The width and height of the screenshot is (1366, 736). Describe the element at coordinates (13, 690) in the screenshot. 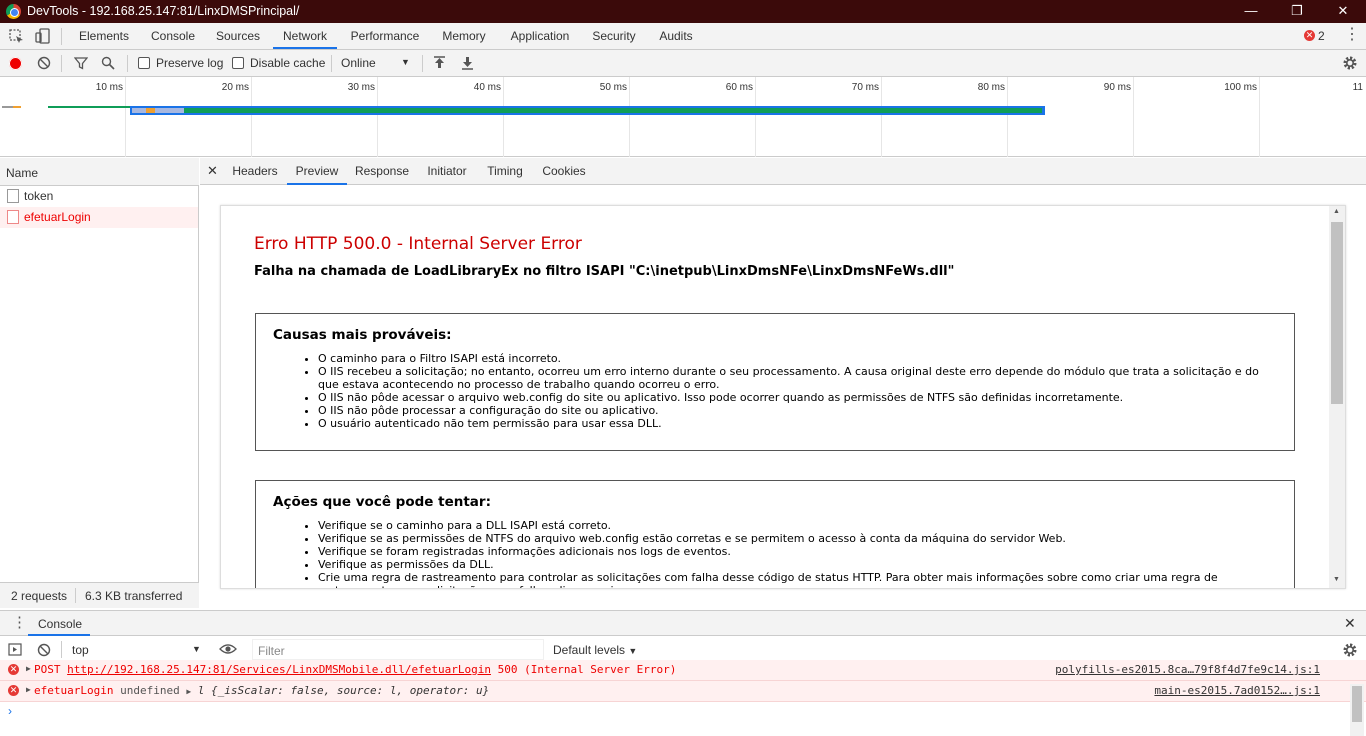

I see `error-icon: ✕` at that location.